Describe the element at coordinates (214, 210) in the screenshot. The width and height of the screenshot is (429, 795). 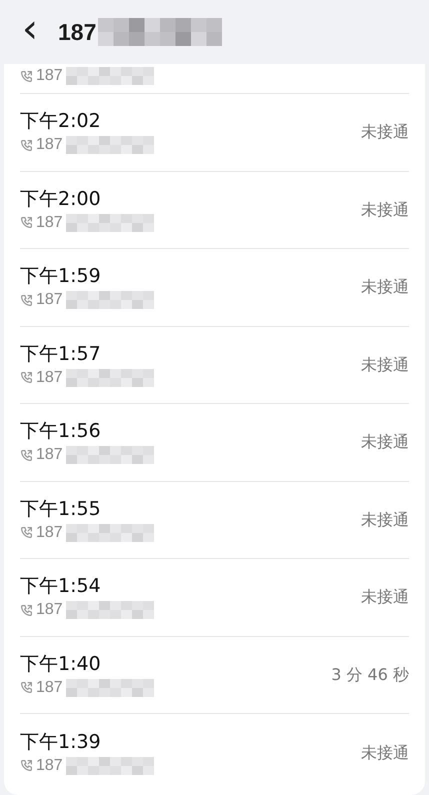
I see `call-record: 下午2:00 187 未接通` at that location.